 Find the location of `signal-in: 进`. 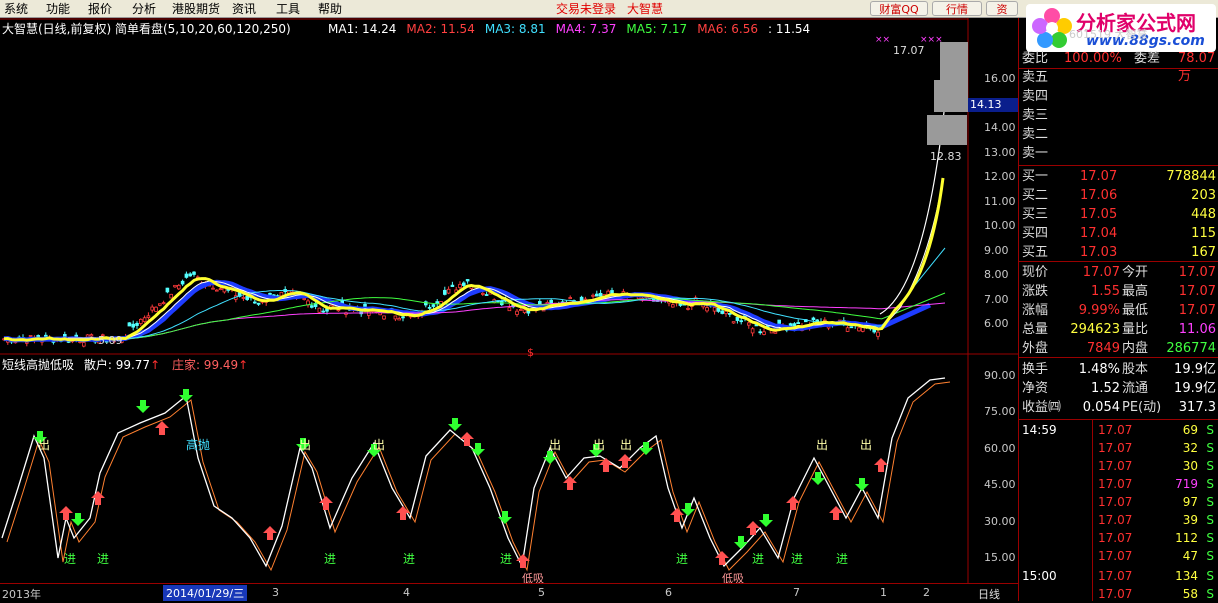

signal-in: 进 is located at coordinates (797, 559).